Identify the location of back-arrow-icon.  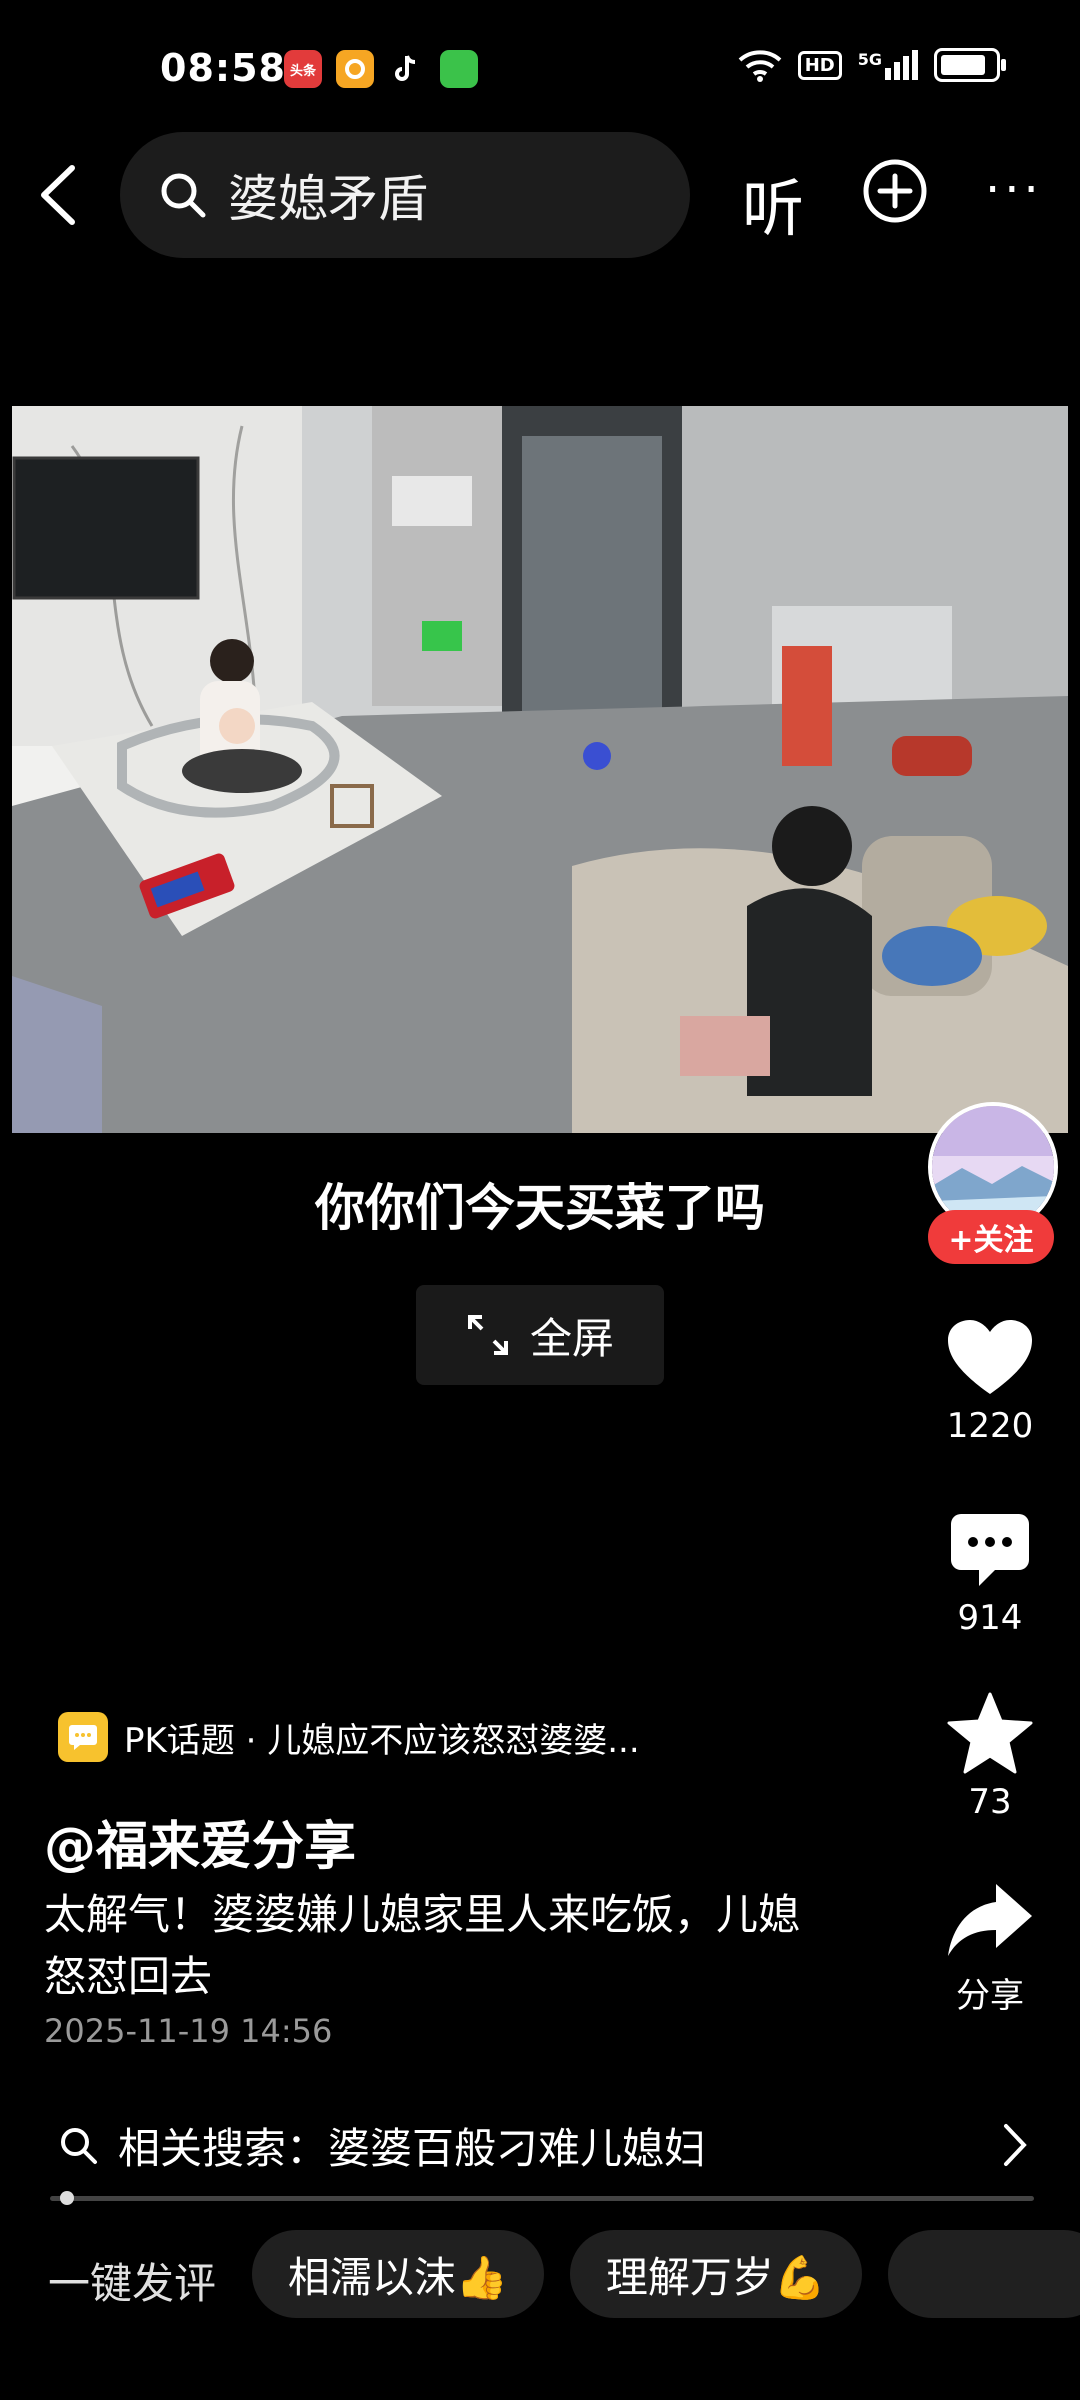
(60, 195).